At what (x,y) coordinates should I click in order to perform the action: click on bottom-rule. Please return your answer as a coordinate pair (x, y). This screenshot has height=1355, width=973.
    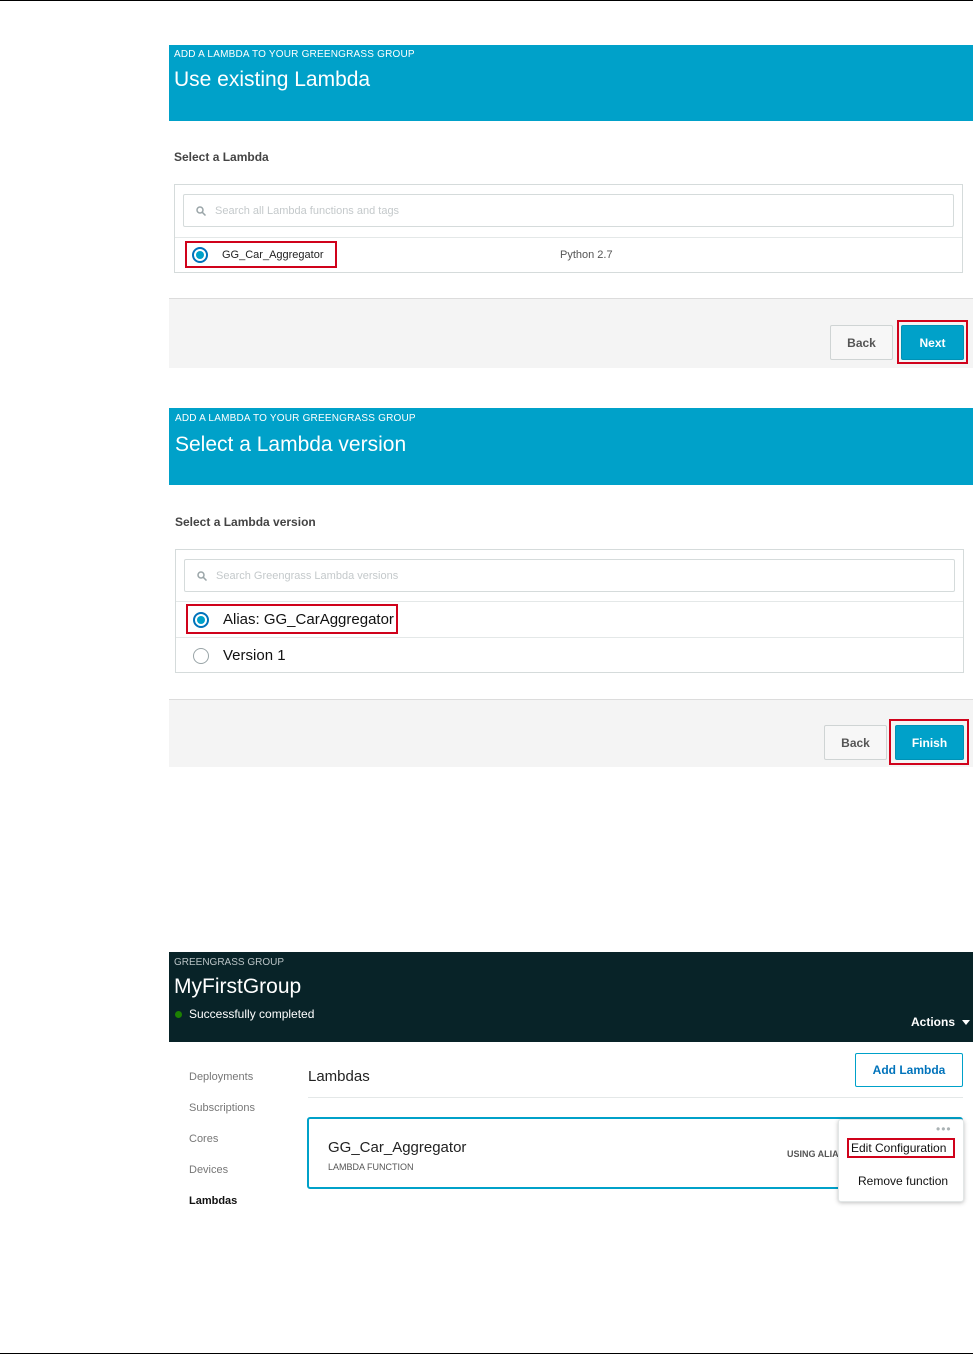
    Looking at the image, I should click on (486, 1353).